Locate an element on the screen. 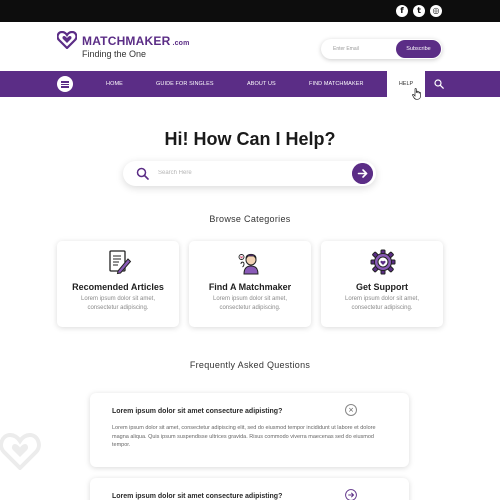  page-title: Hi! How Can I Help? is located at coordinates (250, 139).